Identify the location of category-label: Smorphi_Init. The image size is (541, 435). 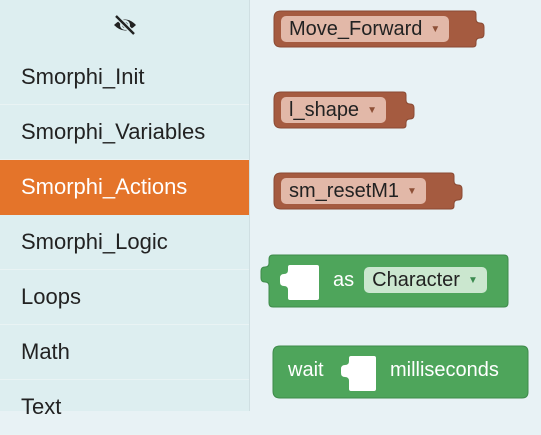
(83, 76).